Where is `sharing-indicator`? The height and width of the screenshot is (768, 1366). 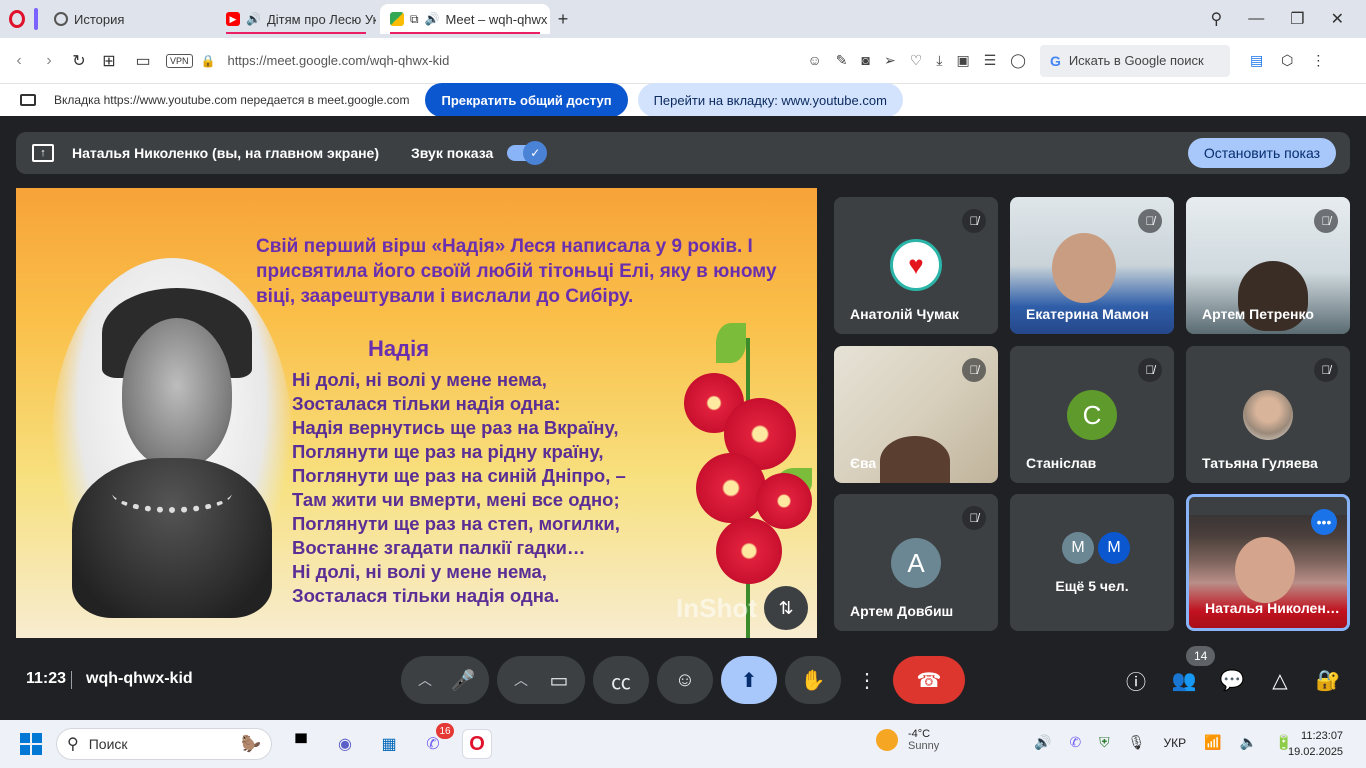
sharing-indicator is located at coordinates (465, 33).